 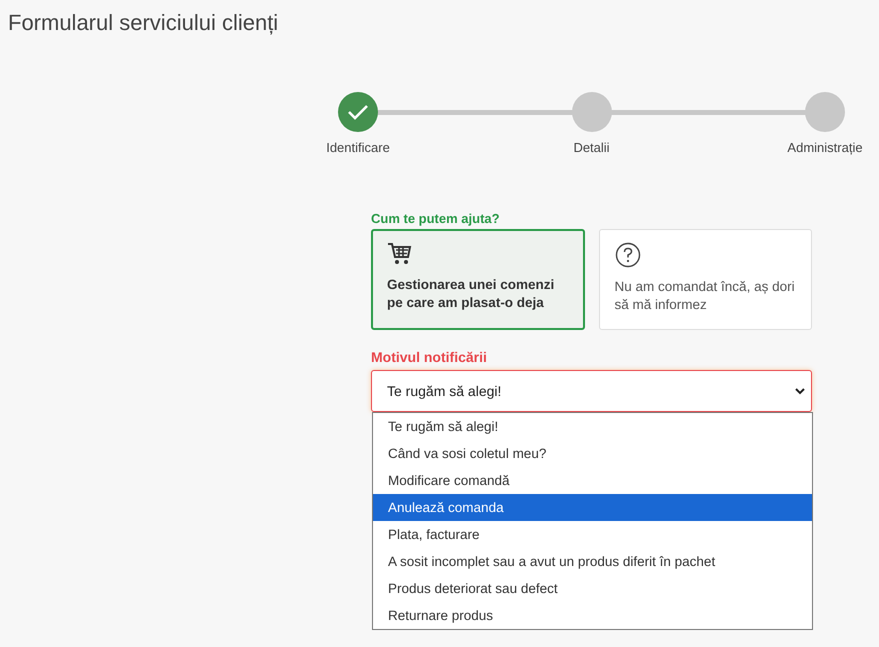 I want to click on dropdown-option: Anulează comanda, so click(x=592, y=507).